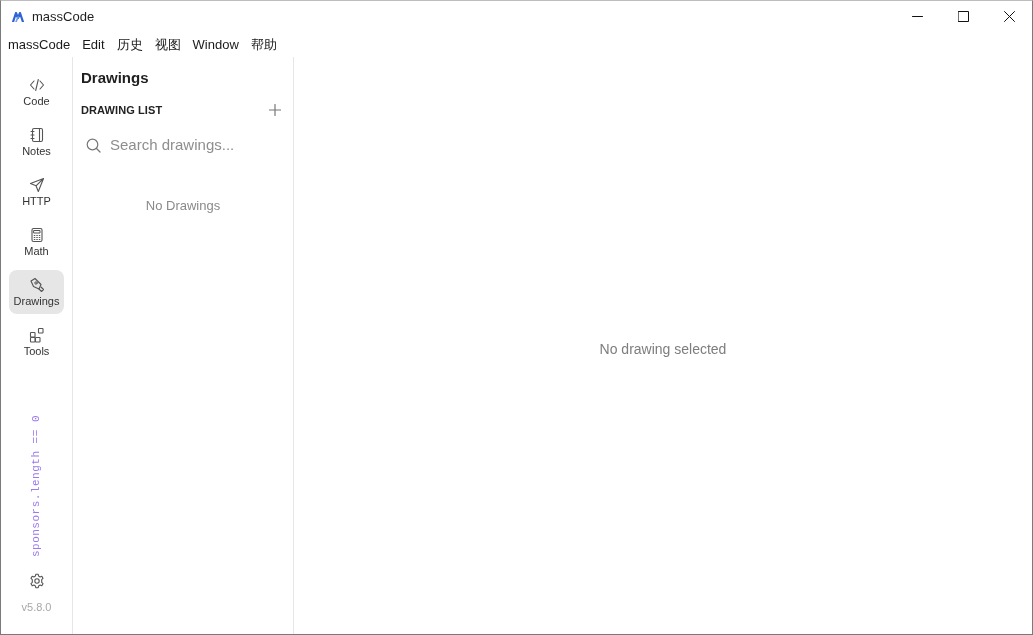 This screenshot has height=635, width=1033. I want to click on sidebar-nav-item: HTTP, so click(36, 192).